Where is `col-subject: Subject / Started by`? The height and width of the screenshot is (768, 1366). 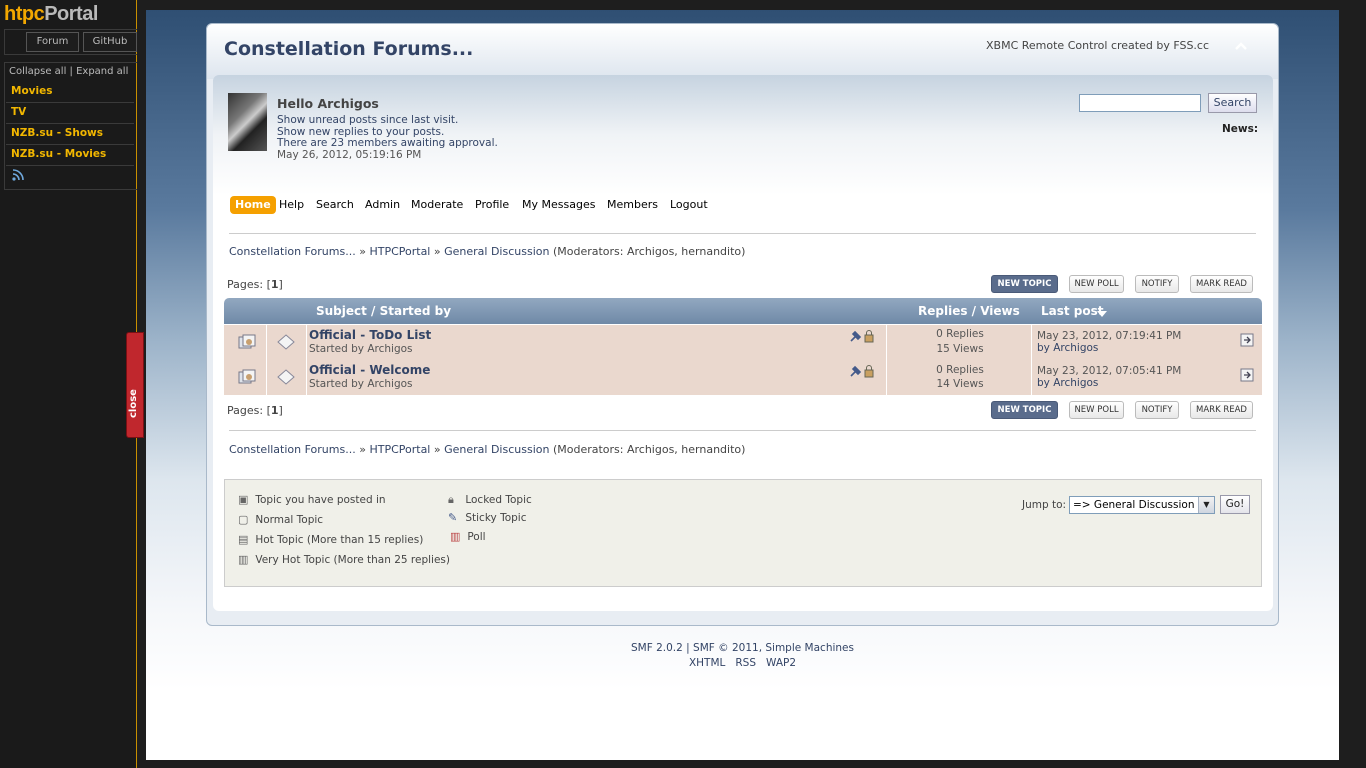 col-subject: Subject / Started by is located at coordinates (383, 311).